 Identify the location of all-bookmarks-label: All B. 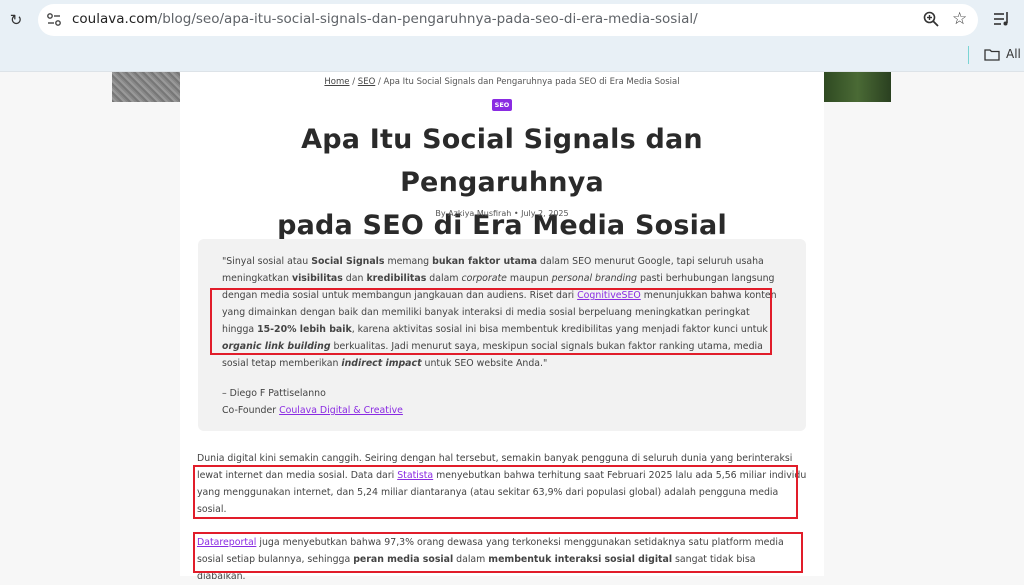
(1015, 54).